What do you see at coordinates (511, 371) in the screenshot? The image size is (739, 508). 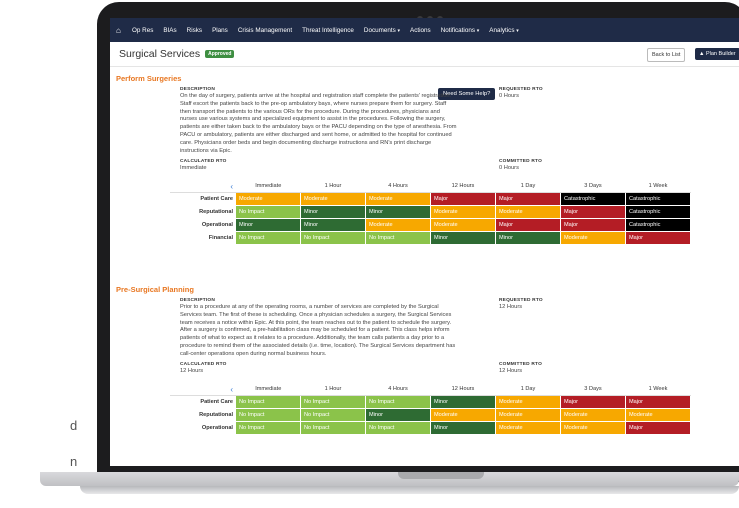 I see `committed-rto-value: 12 Hours` at bounding box center [511, 371].